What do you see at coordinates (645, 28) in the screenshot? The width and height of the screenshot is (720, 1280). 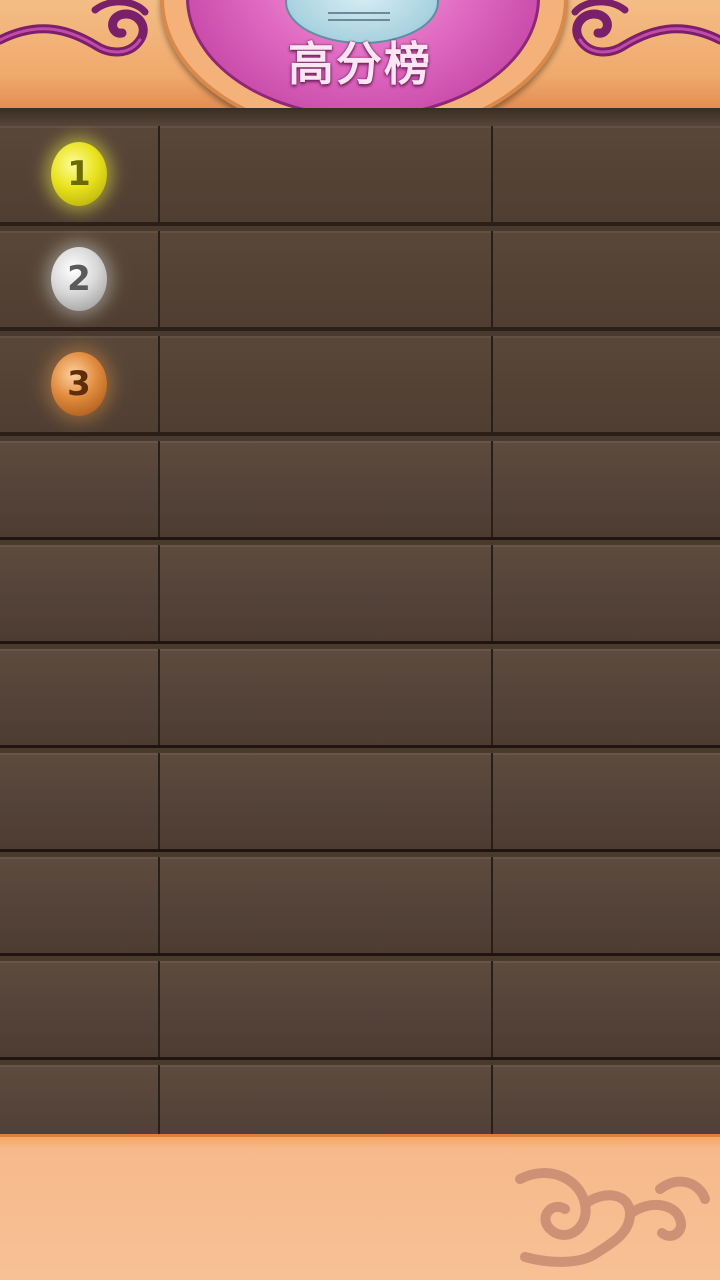 I see `scroll-ornament-right-icon` at bounding box center [645, 28].